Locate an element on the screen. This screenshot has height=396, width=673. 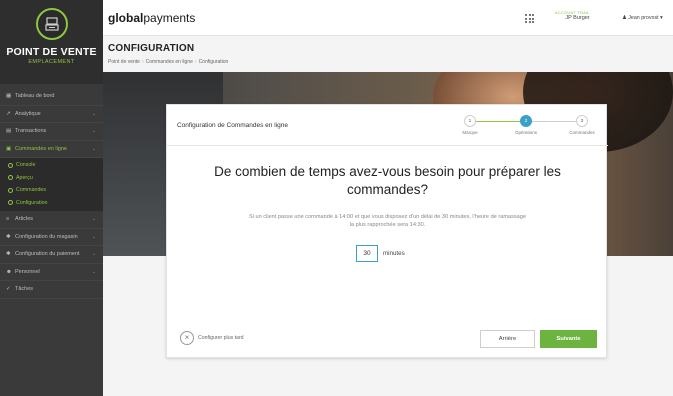
minutes-row: 30 minutes is located at coordinates (380, 253).